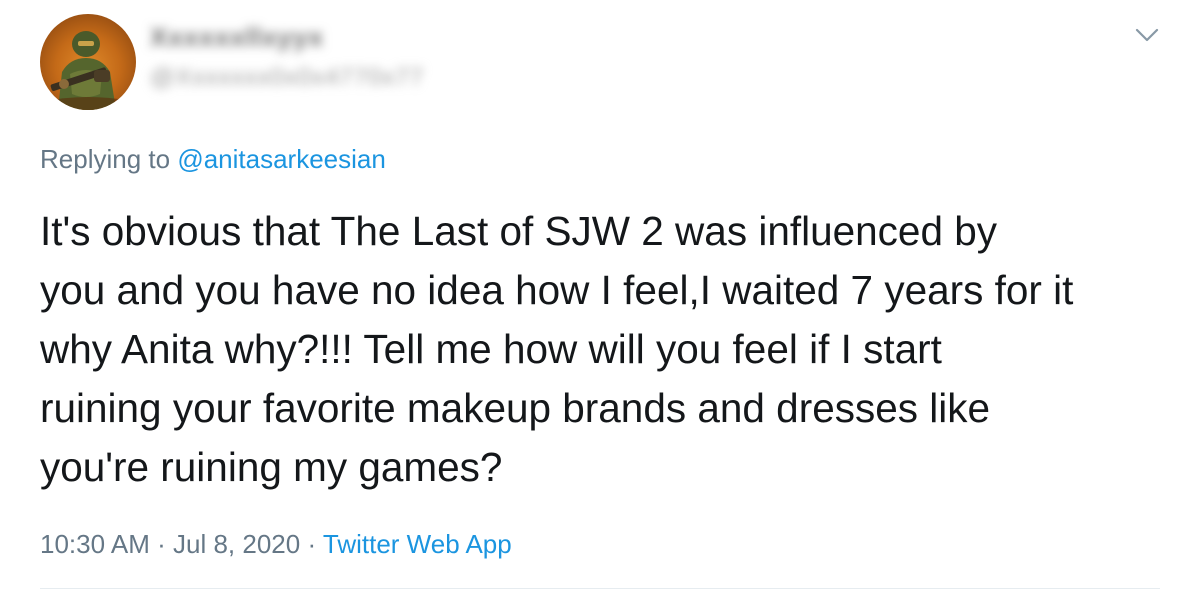  Describe the element at coordinates (600, 588) in the screenshot. I see `divider` at that location.